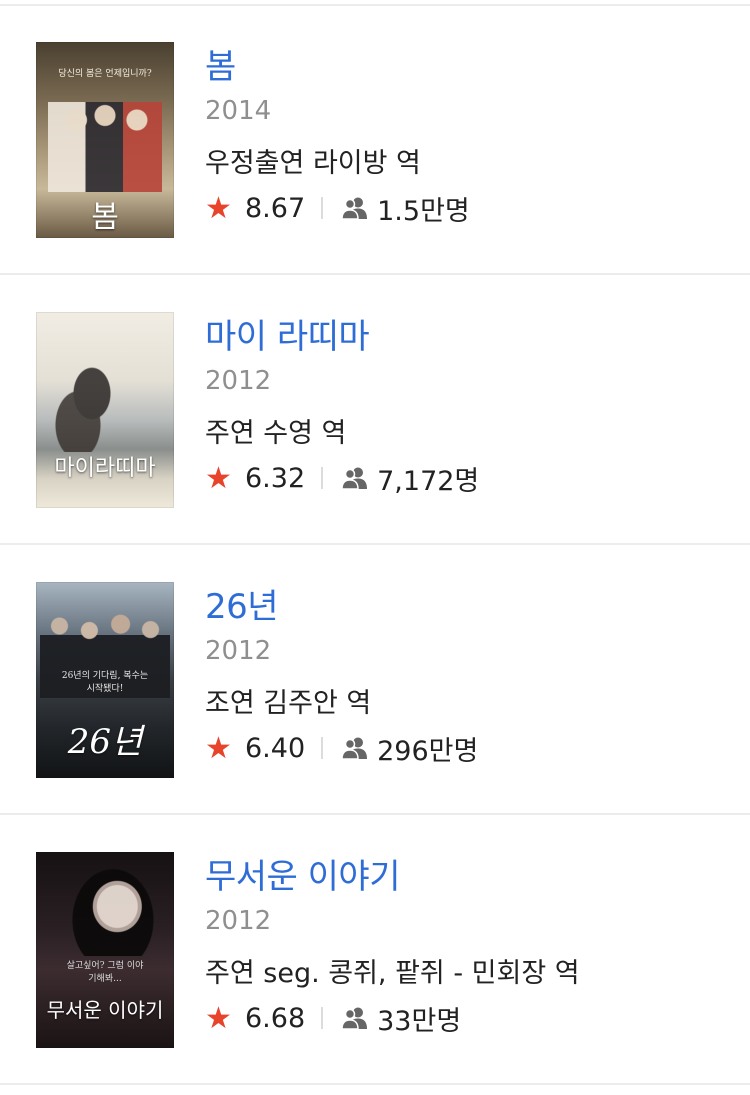 The image size is (750, 1095). Describe the element at coordinates (105, 74) in the screenshot. I see `poster-tagline: 당신의 봄은 언제입니까?` at that location.